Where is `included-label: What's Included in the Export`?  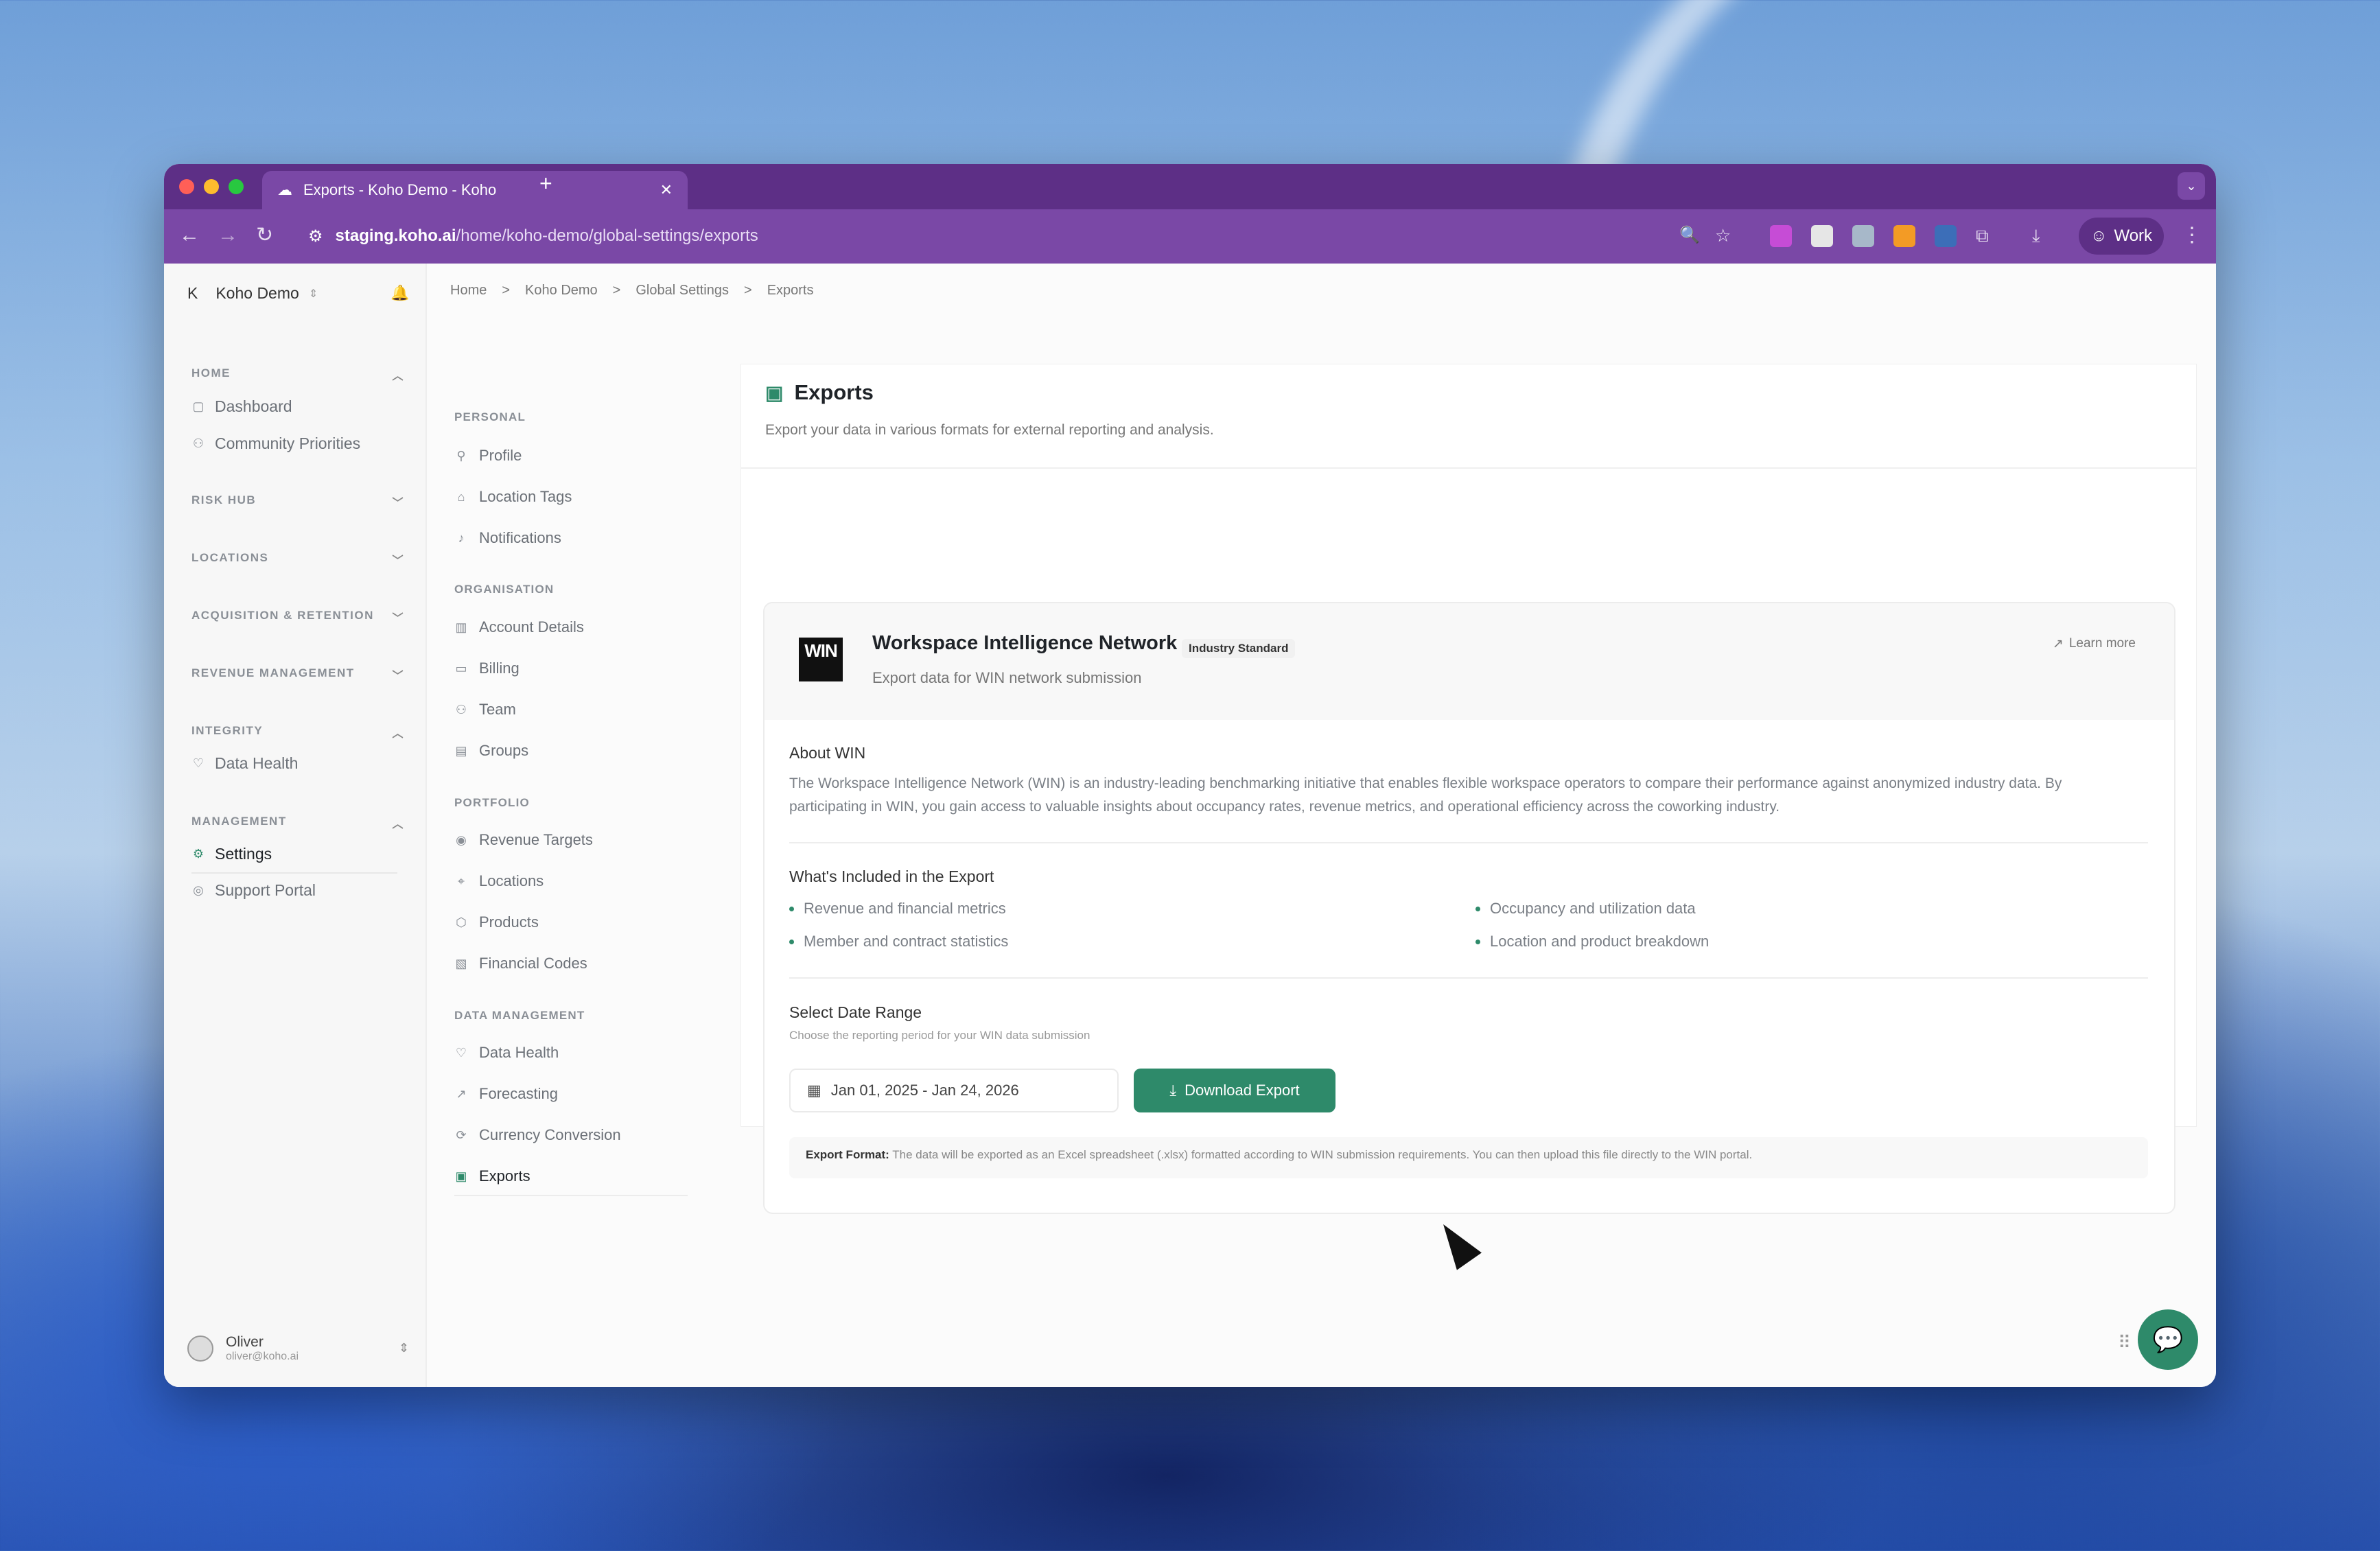
included-label: What's Included in the Export is located at coordinates (891, 876).